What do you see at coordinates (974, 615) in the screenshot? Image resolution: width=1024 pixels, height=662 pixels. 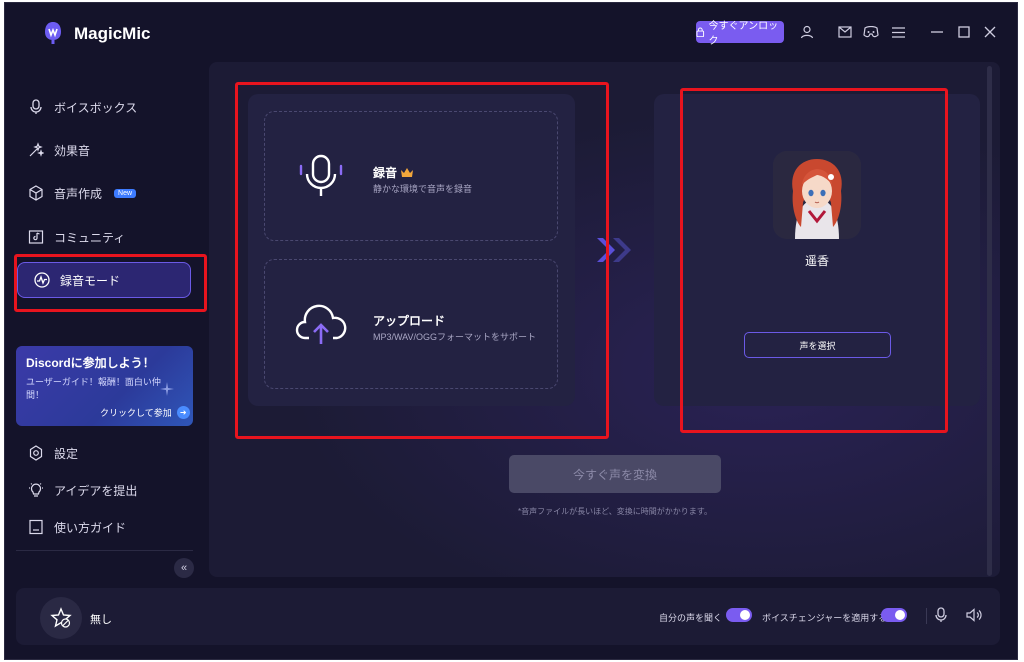 I see `speaker-icon` at bounding box center [974, 615].